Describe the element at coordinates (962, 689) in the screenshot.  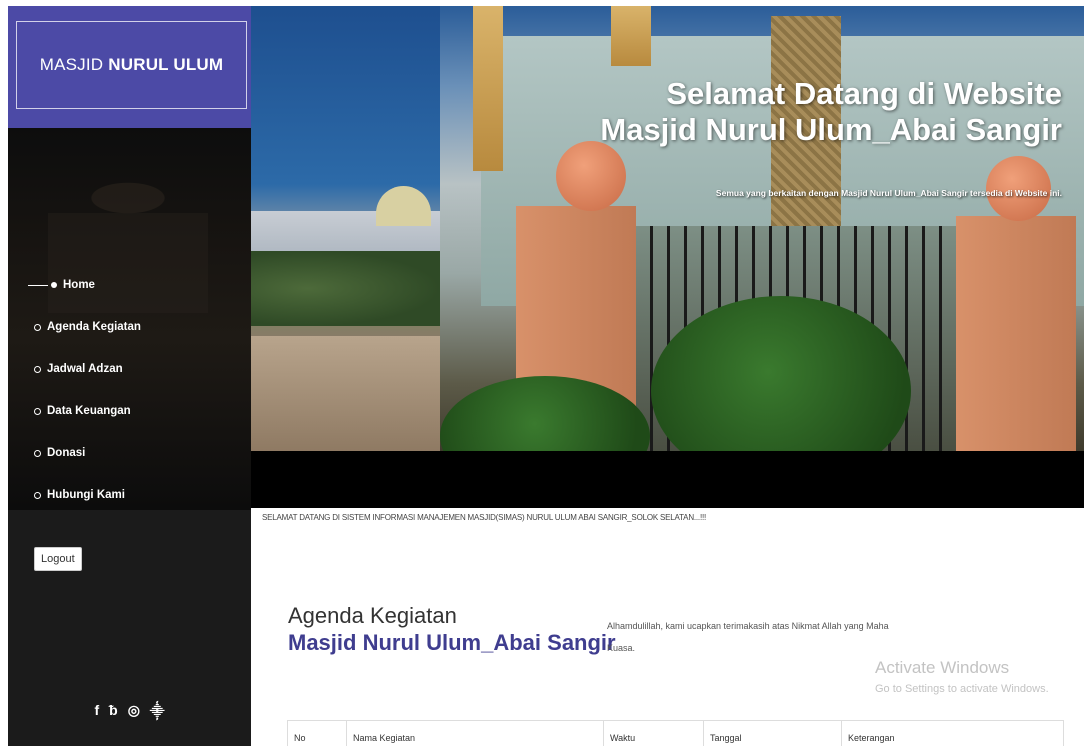
I see `activate-subtitle: Go to Settings to activate Windows.` at that location.